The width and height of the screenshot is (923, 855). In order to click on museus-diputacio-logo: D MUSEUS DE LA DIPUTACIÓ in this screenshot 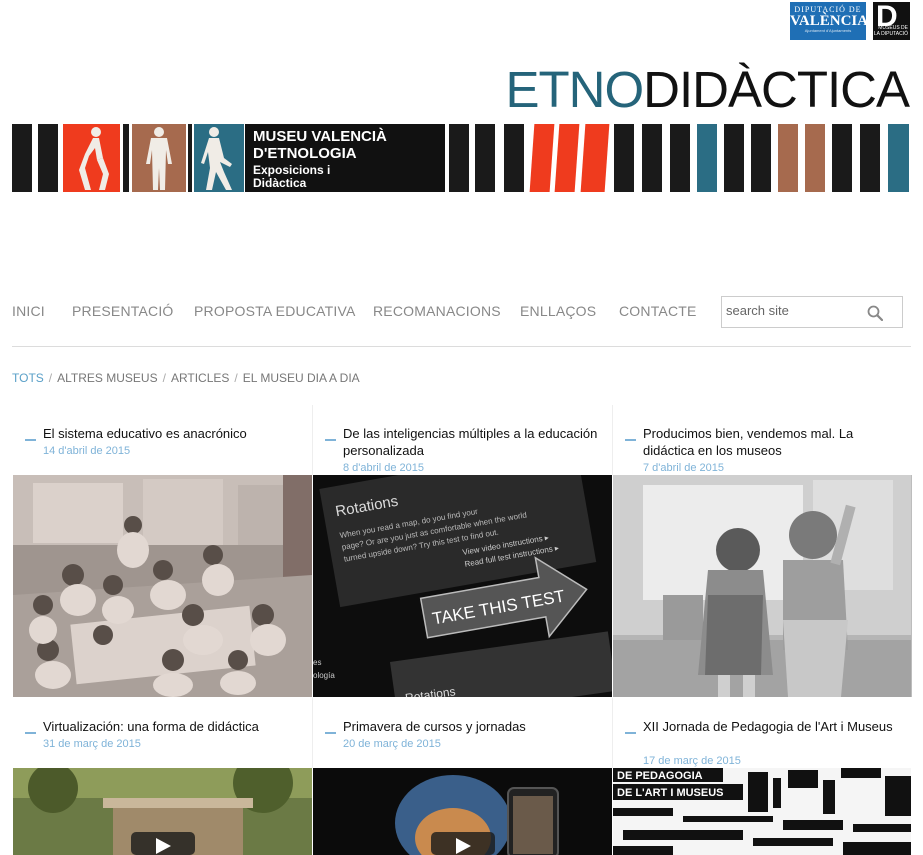, I will do `click(891, 21)`.